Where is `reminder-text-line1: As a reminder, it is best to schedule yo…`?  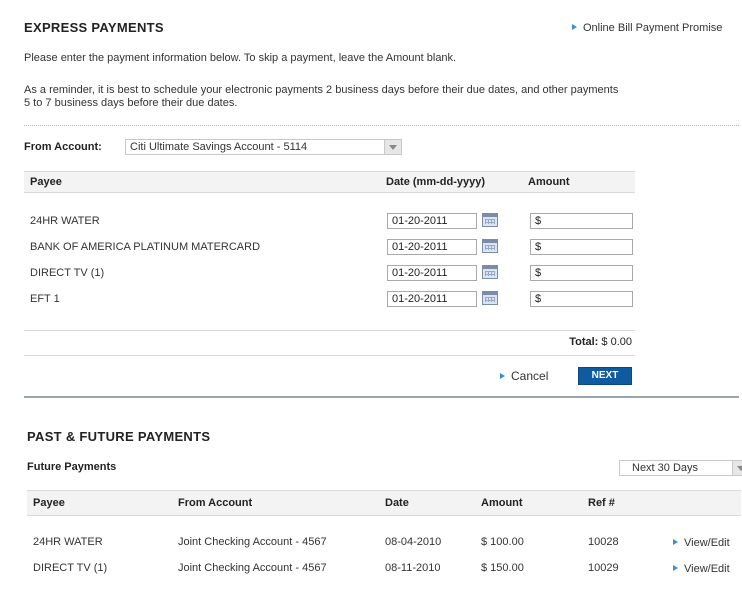 reminder-text-line1: As a reminder, it is best to schedule yo… is located at coordinates (321, 90).